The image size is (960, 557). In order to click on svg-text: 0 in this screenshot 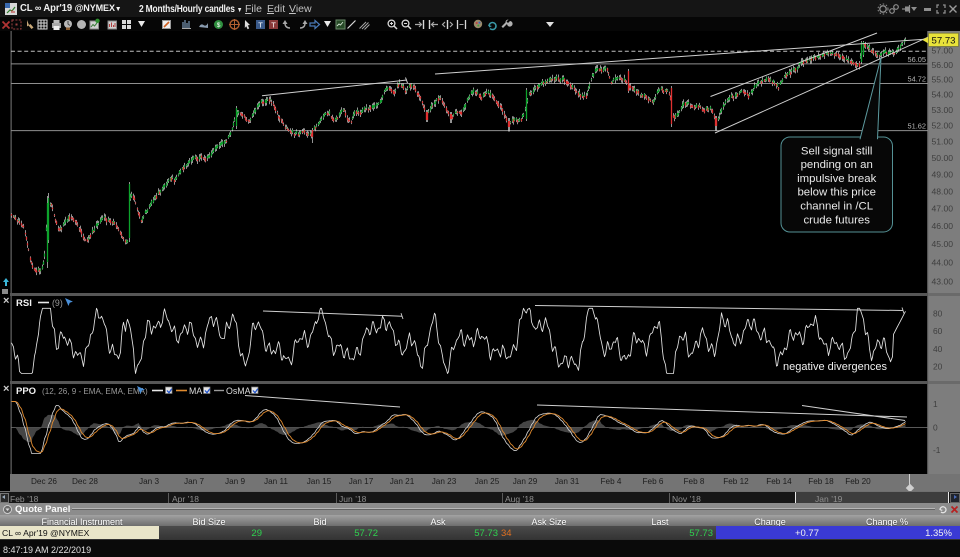, I will do `click(935, 428)`.